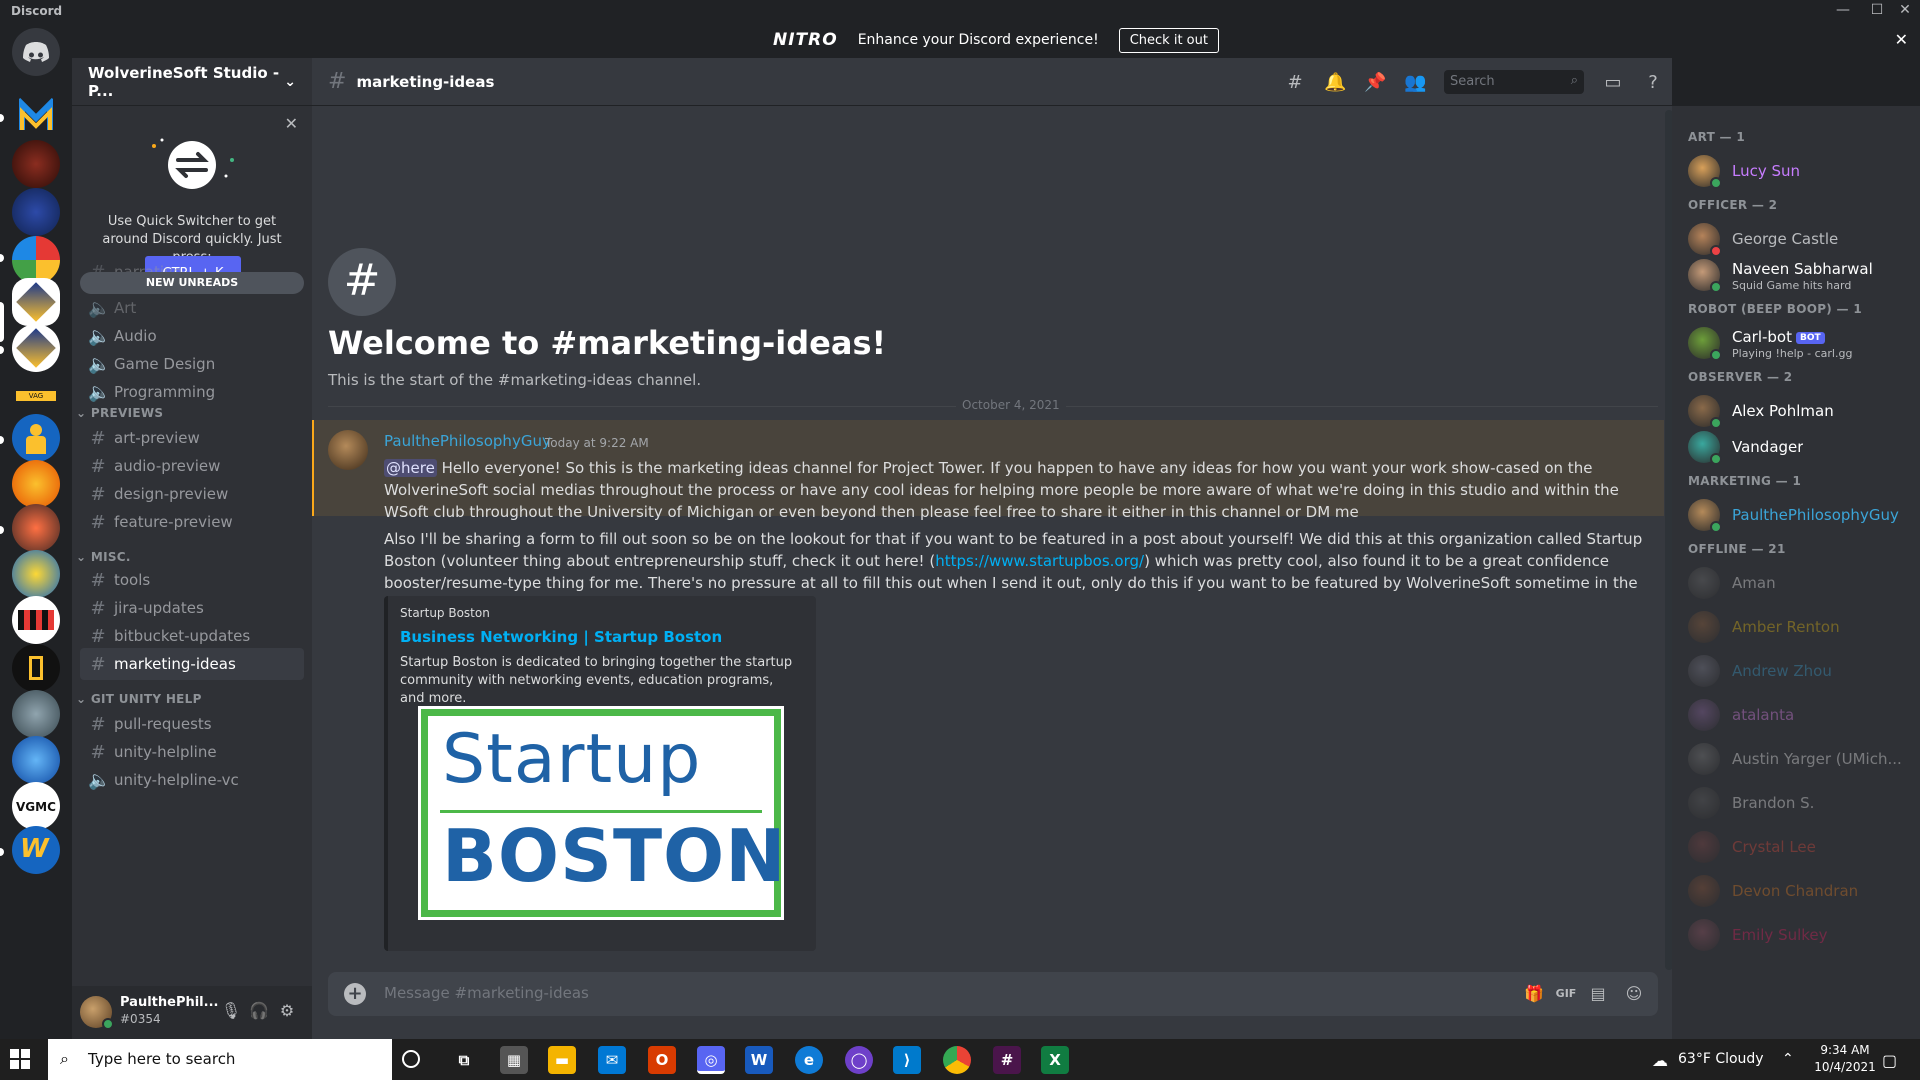 This screenshot has width=1920, height=1080. Describe the element at coordinates (1796, 715) in the screenshot. I see `member-item: atalanta` at that location.